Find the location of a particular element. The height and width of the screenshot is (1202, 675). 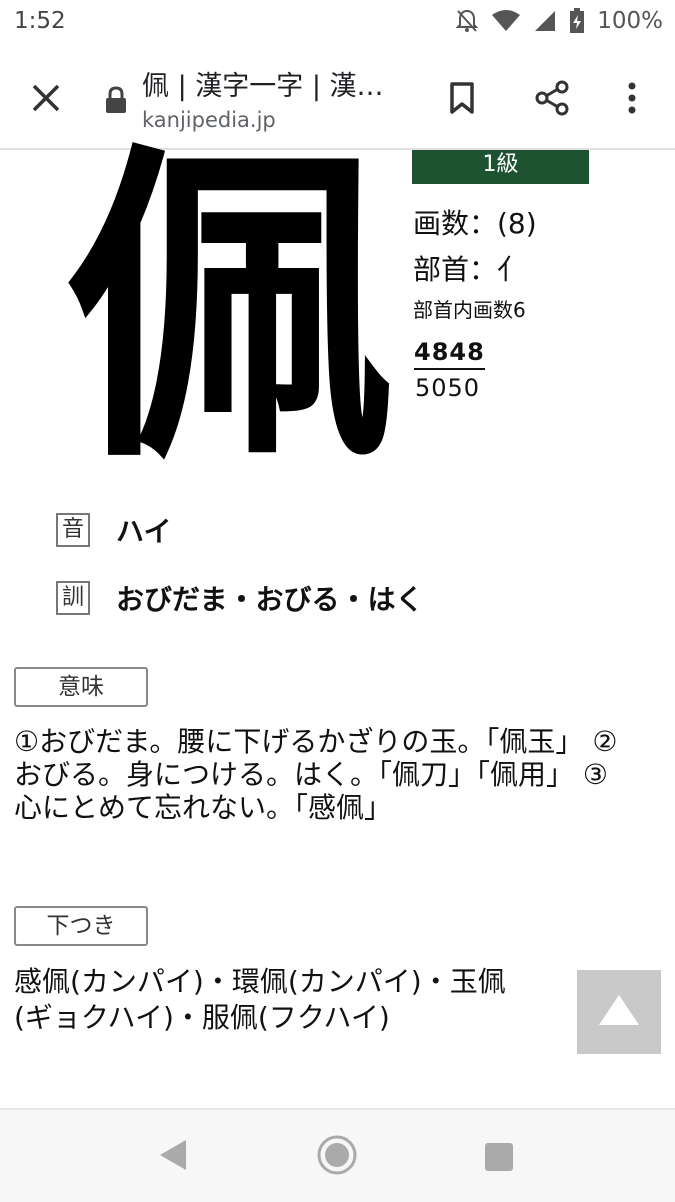

scroll-top-button is located at coordinates (619, 1012).